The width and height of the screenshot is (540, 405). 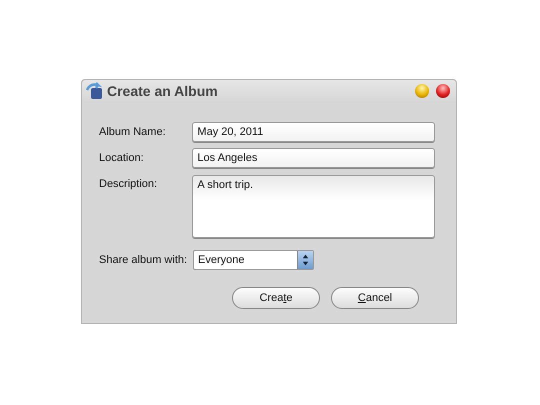 I want to click on text-field: Los Angeles, so click(x=313, y=158).